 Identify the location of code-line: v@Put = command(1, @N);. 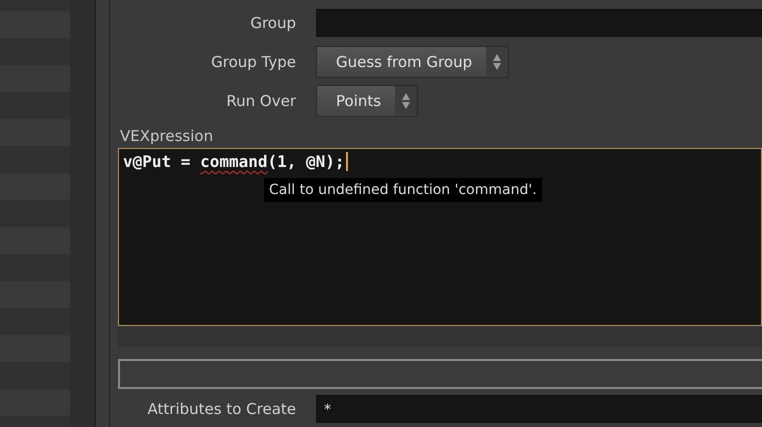
(235, 161).